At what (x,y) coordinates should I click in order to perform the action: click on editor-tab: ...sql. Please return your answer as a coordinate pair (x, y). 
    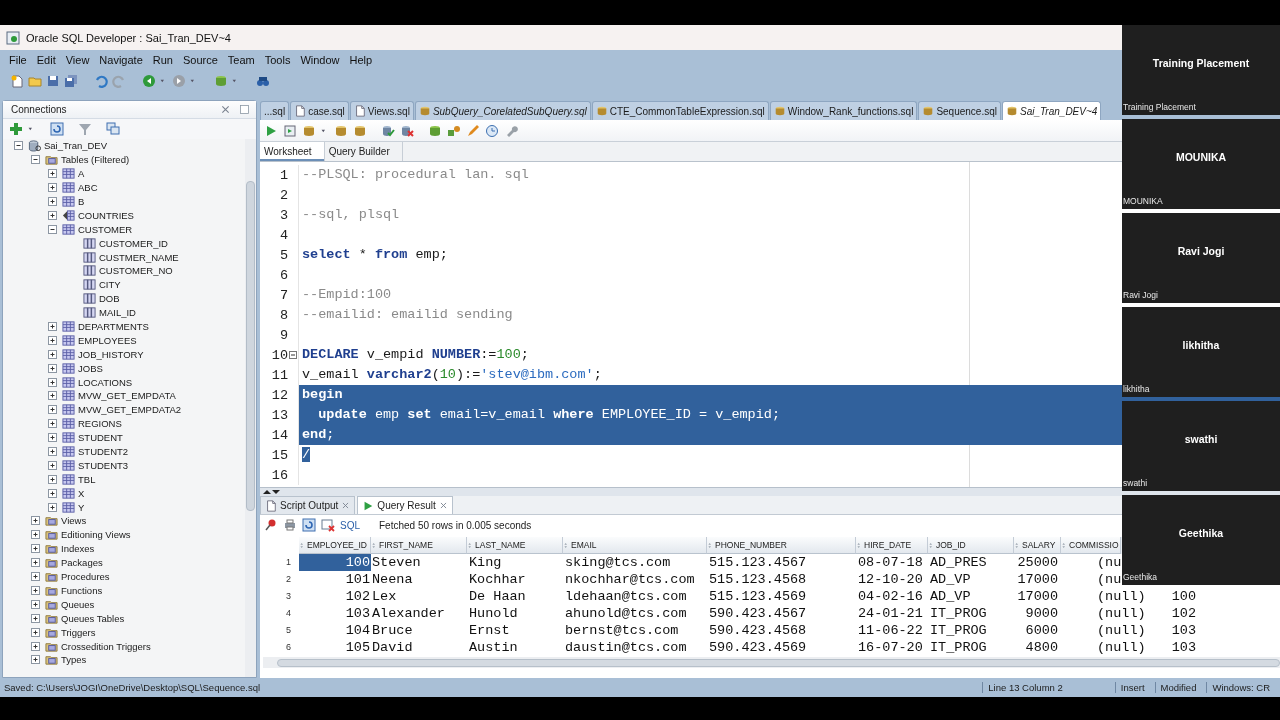
    Looking at the image, I should click on (275, 110).